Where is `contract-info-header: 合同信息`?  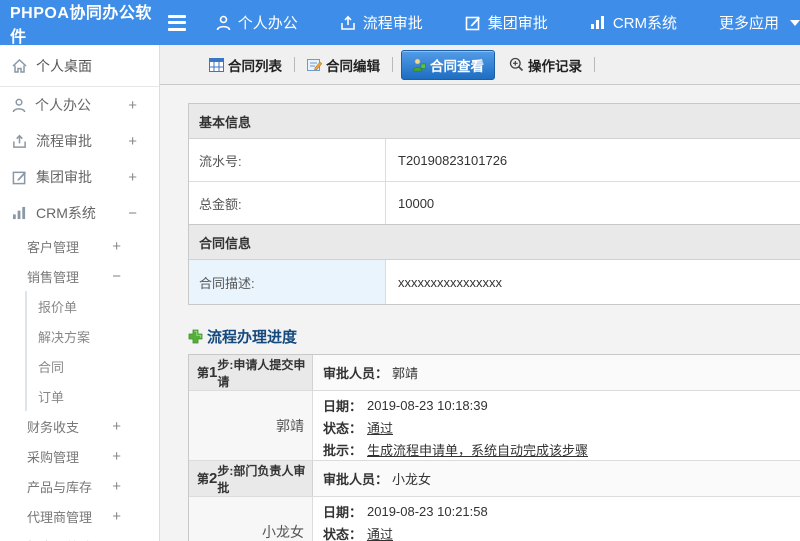 contract-info-header: 合同信息 is located at coordinates (494, 242).